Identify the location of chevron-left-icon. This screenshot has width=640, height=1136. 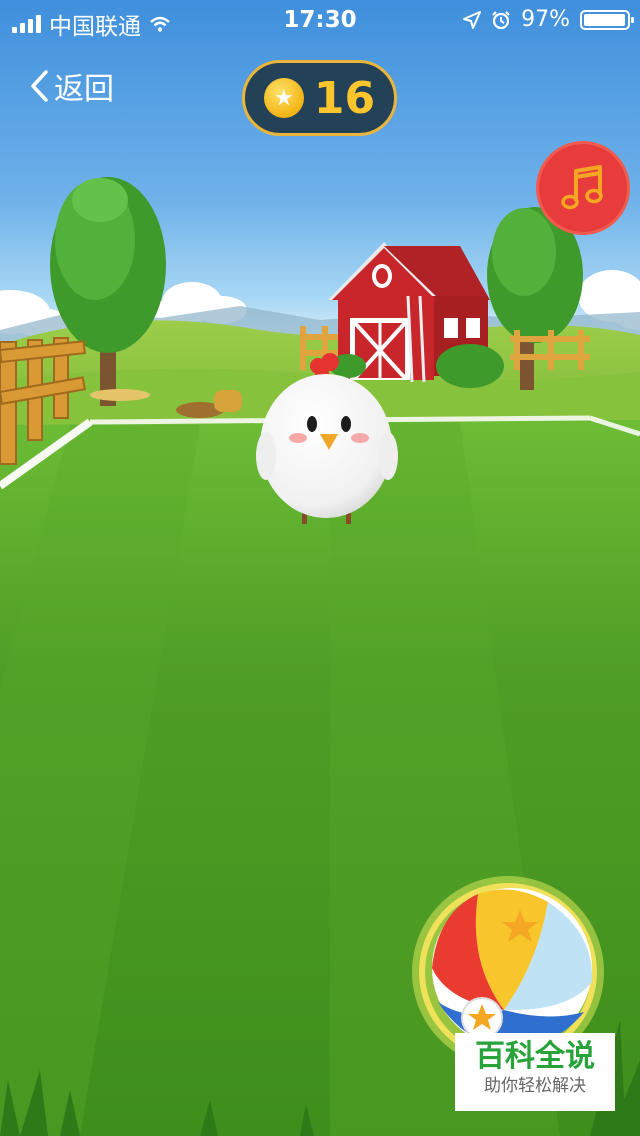
(39, 86).